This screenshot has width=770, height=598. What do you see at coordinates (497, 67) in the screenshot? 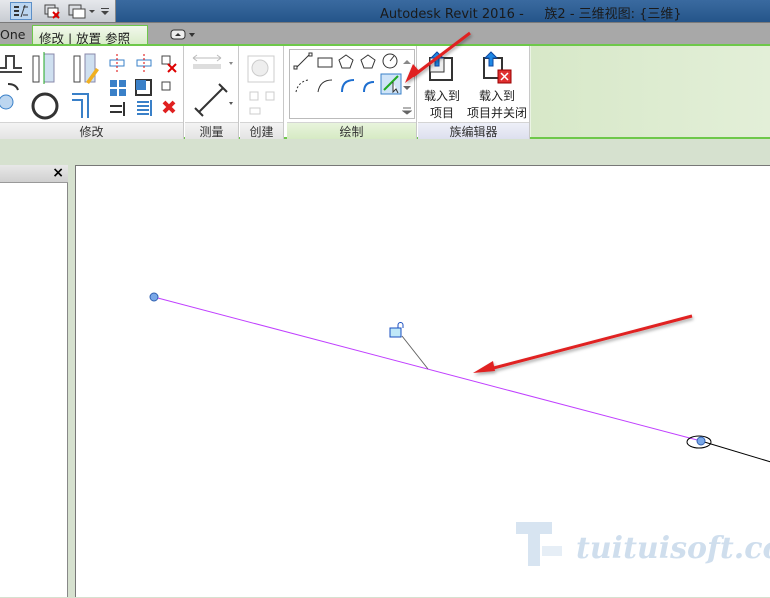
I see `load-and-close-icon` at bounding box center [497, 67].